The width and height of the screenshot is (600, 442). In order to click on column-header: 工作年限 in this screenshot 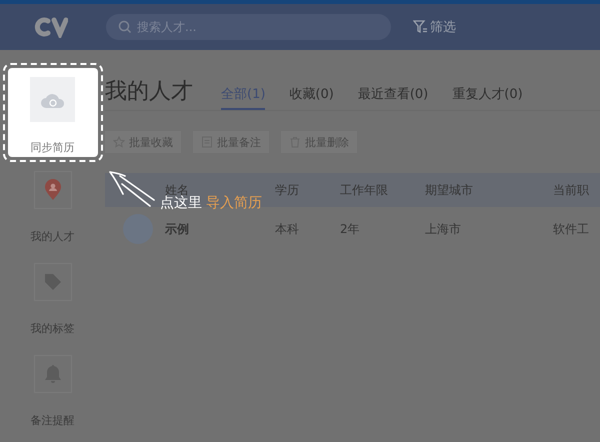, I will do `click(364, 190)`.